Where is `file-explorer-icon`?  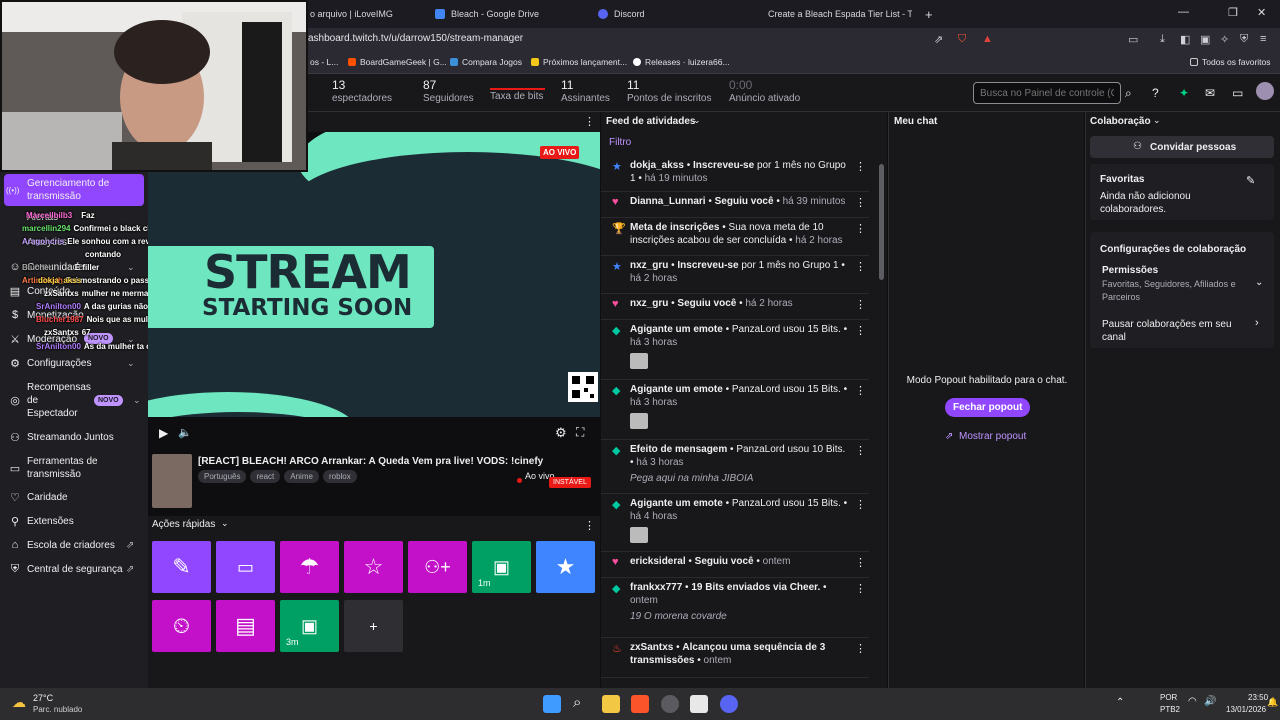 file-explorer-icon is located at coordinates (611, 704).